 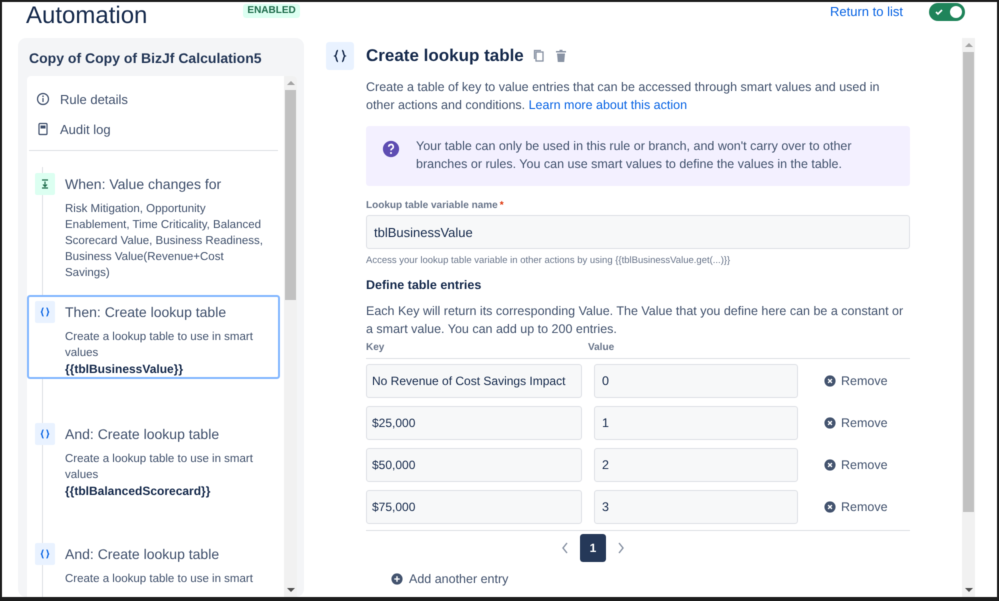 What do you see at coordinates (43, 99) in the screenshot?
I see `info-icon` at bounding box center [43, 99].